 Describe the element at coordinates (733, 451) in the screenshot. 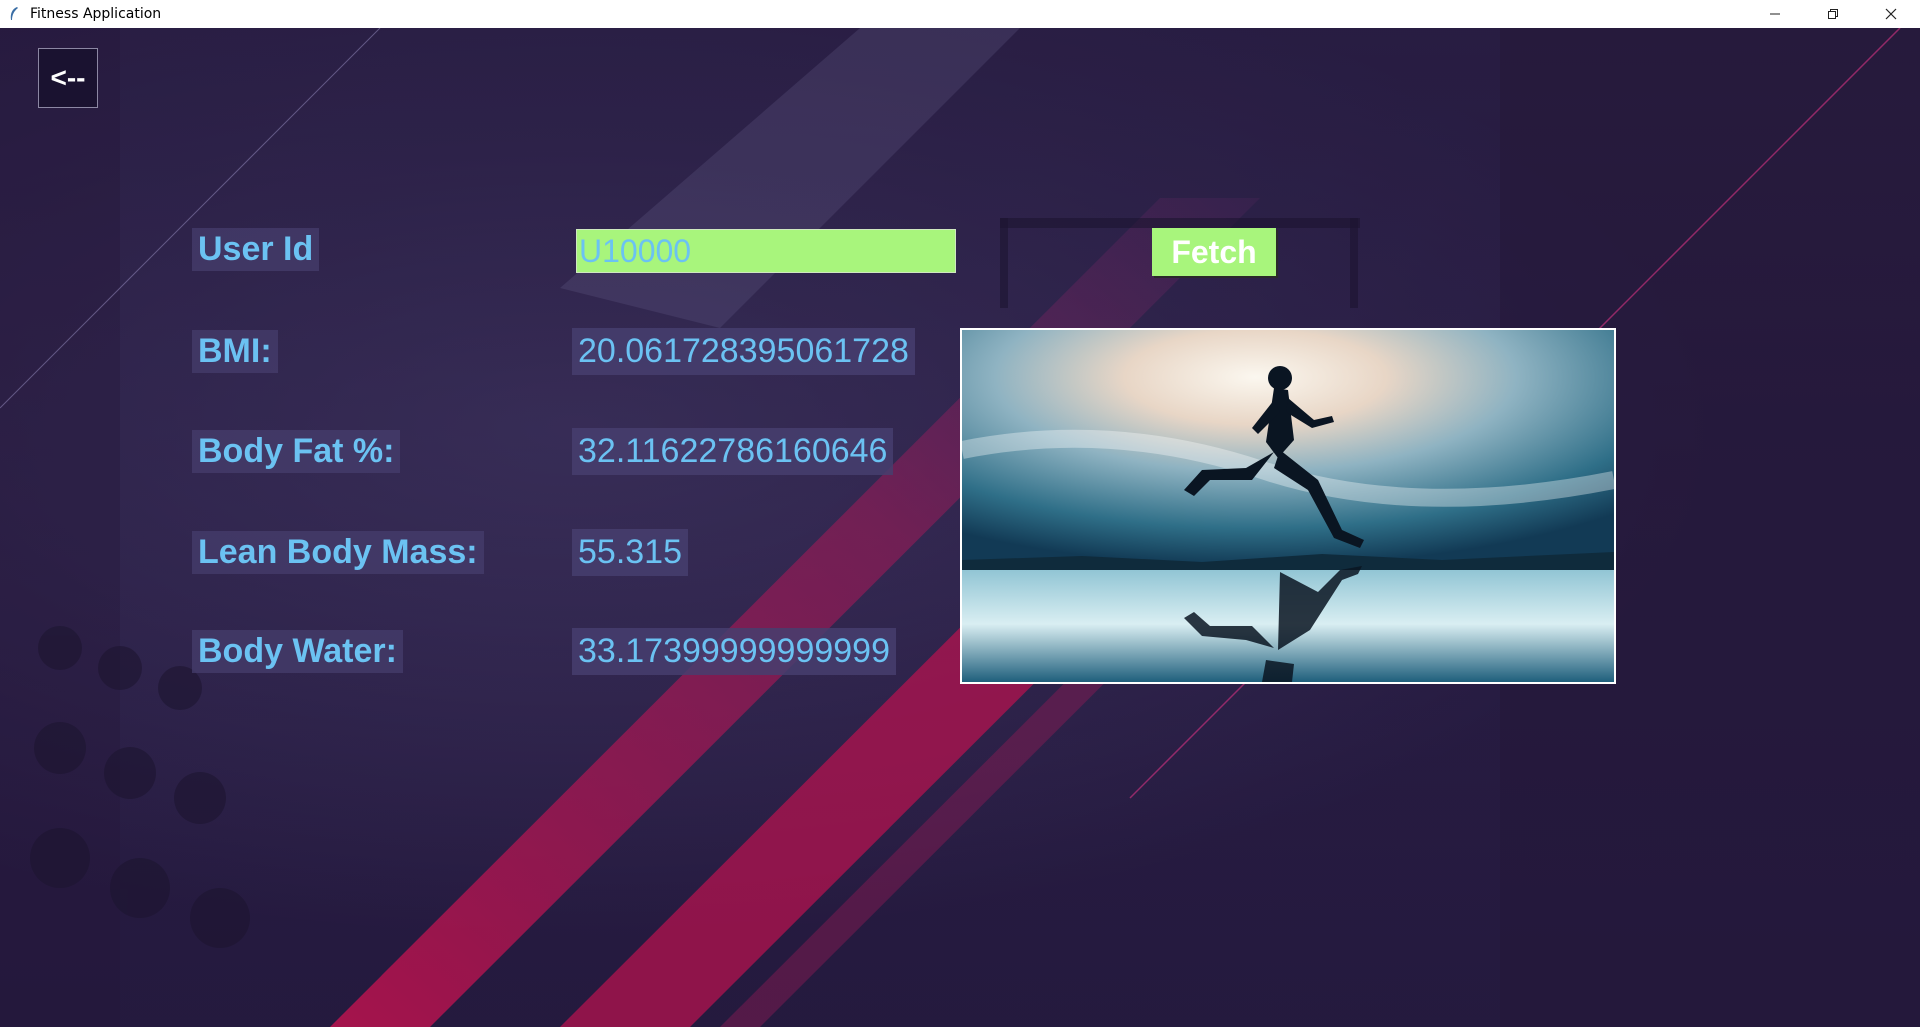

I see `body-fat-value: 32.11622786160646` at that location.